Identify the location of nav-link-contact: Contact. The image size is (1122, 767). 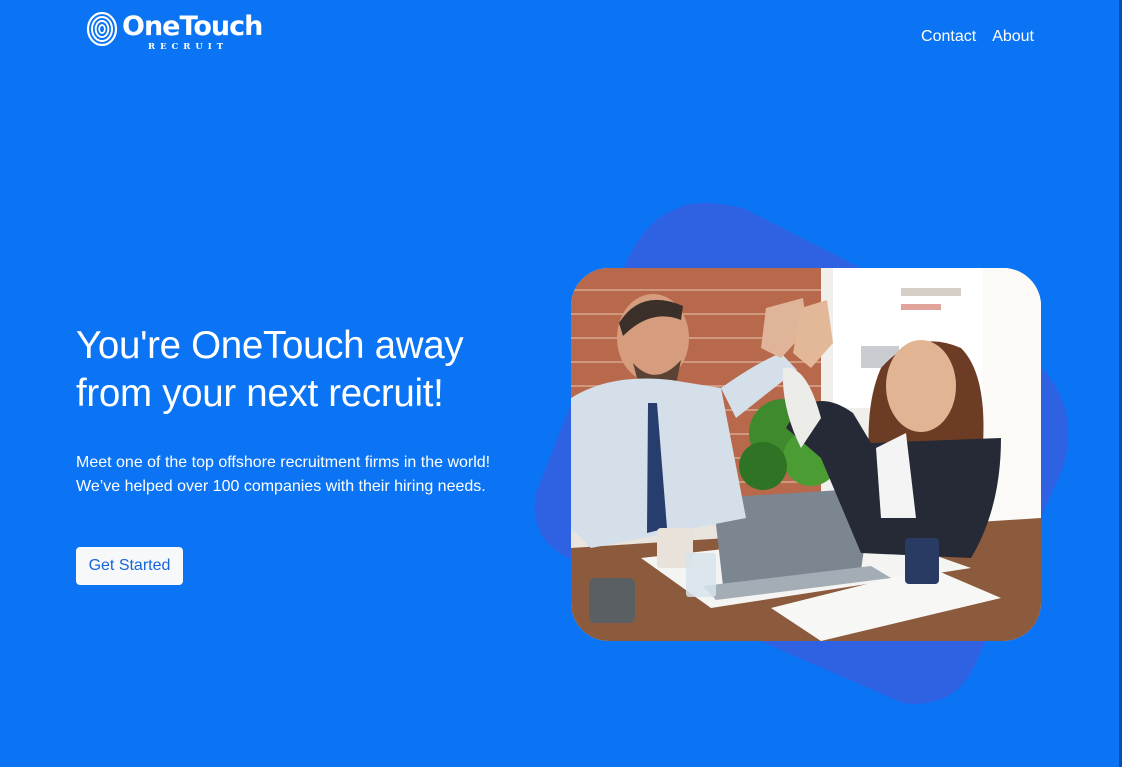
(948, 37).